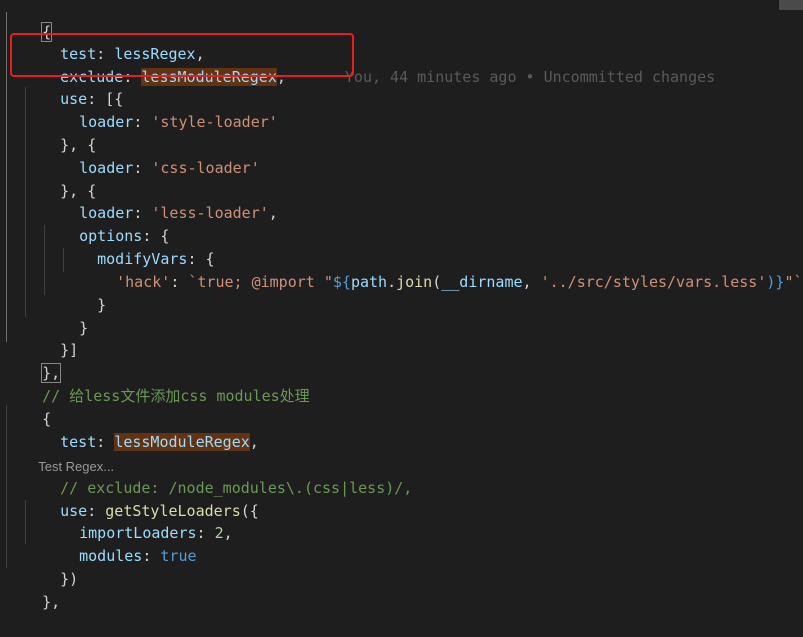  Describe the element at coordinates (793, 282) in the screenshot. I see `template-string: "`` at that location.